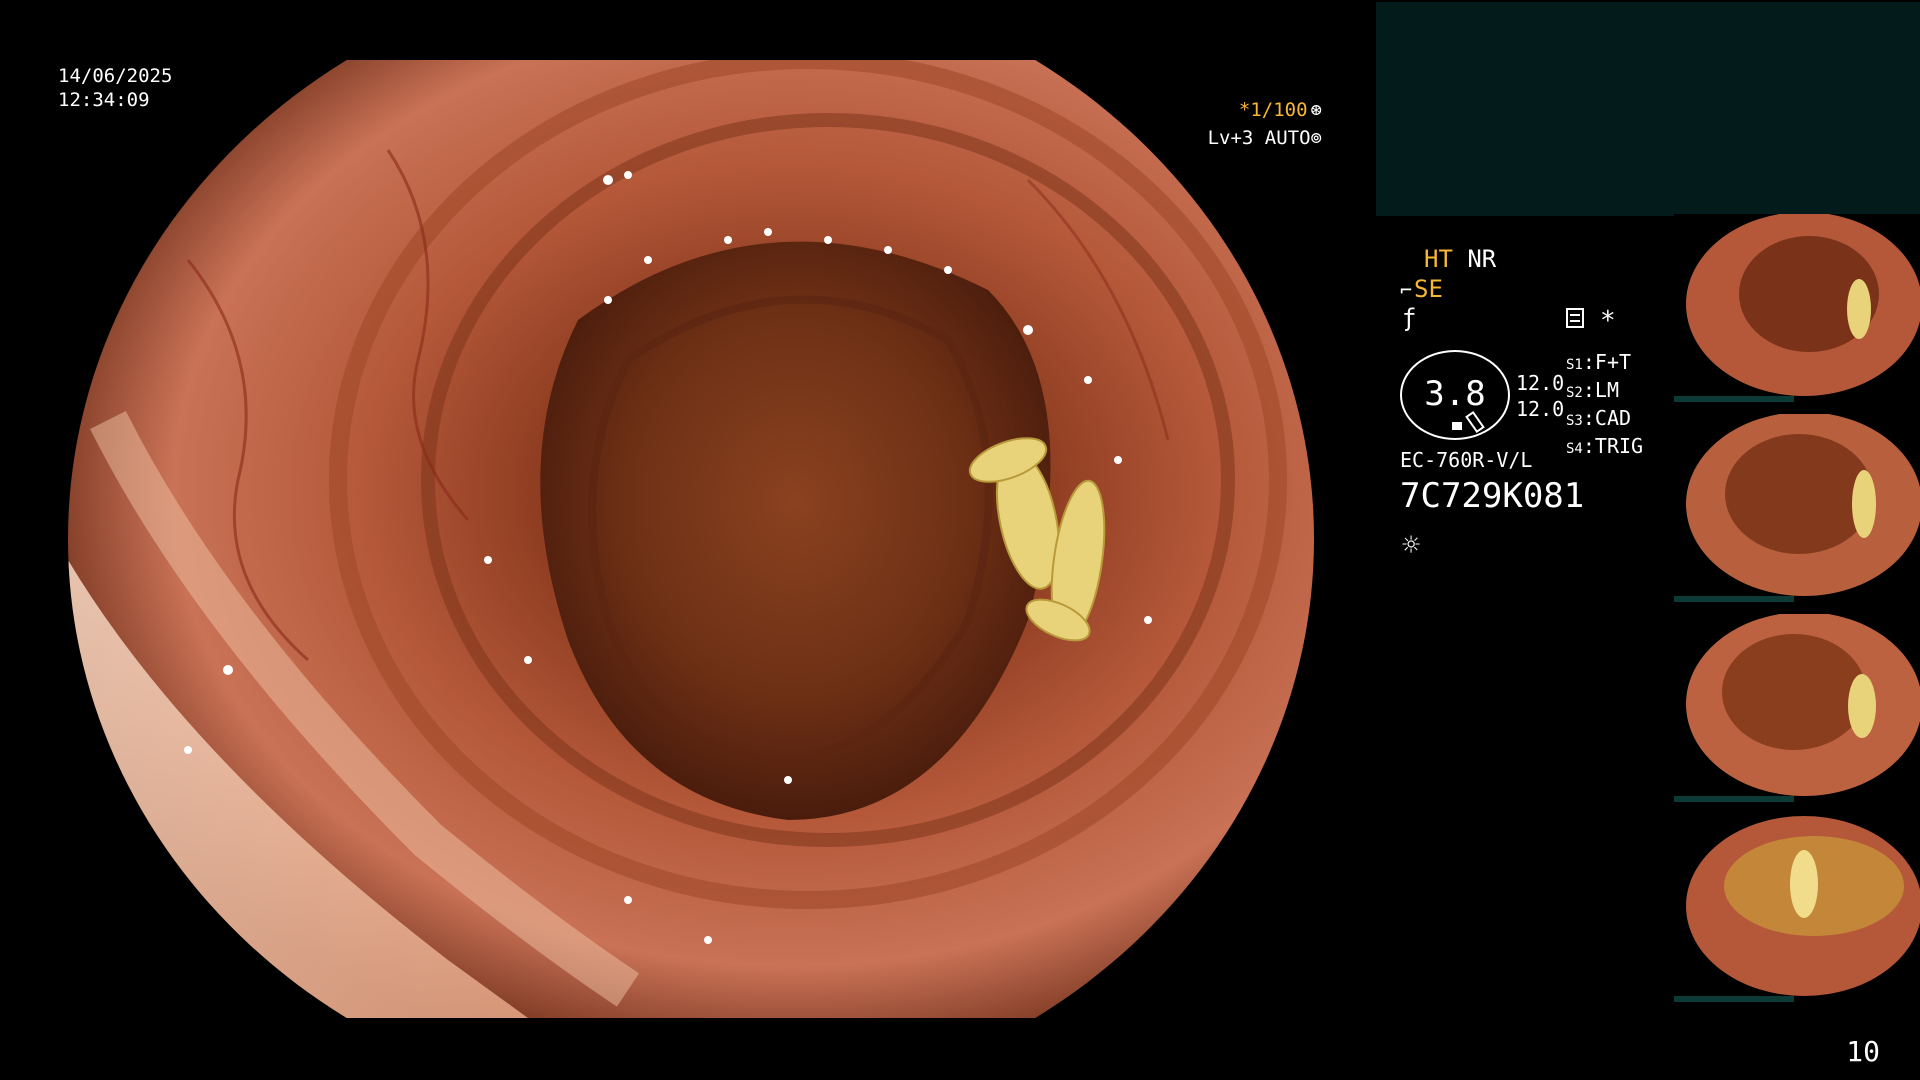 The image size is (1920, 1080). Describe the element at coordinates (1457, 426) in the screenshot. I see `gauge-mark` at that location.